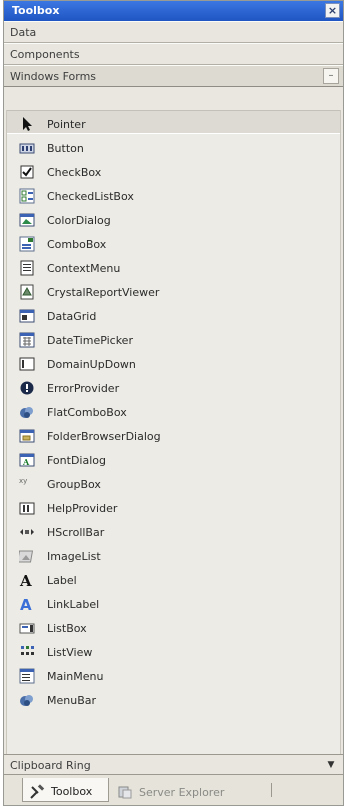 Image resolution: width=346 pixels, height=809 pixels. I want to click on toolbox-item-fontdialog: A FontDialog, so click(173, 458).